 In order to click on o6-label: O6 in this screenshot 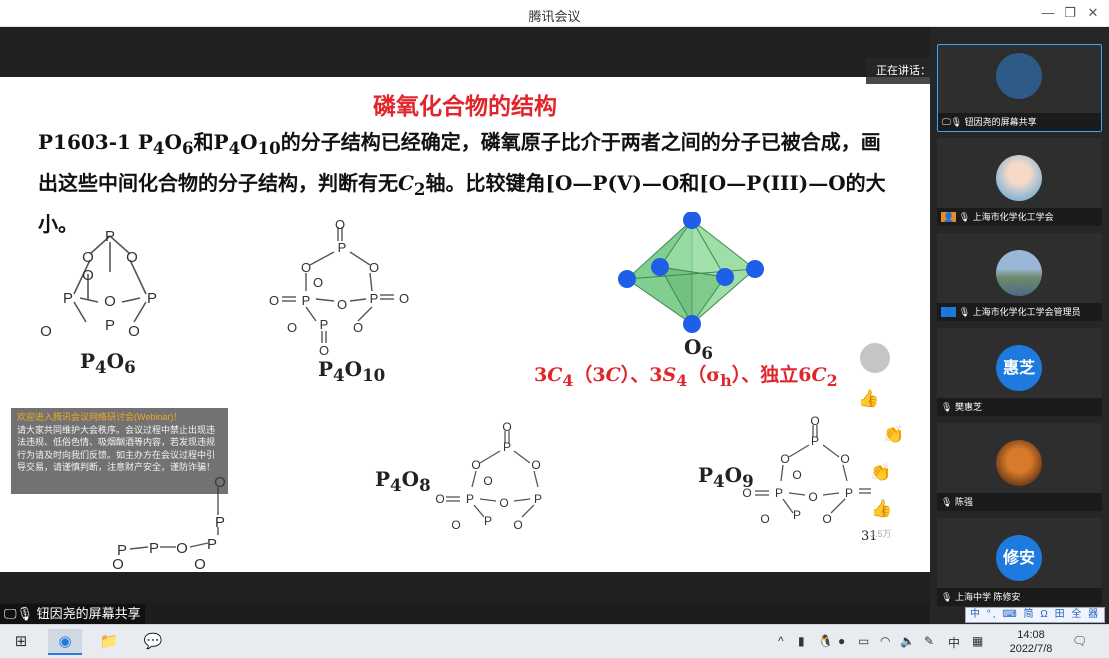, I will do `click(699, 349)`.